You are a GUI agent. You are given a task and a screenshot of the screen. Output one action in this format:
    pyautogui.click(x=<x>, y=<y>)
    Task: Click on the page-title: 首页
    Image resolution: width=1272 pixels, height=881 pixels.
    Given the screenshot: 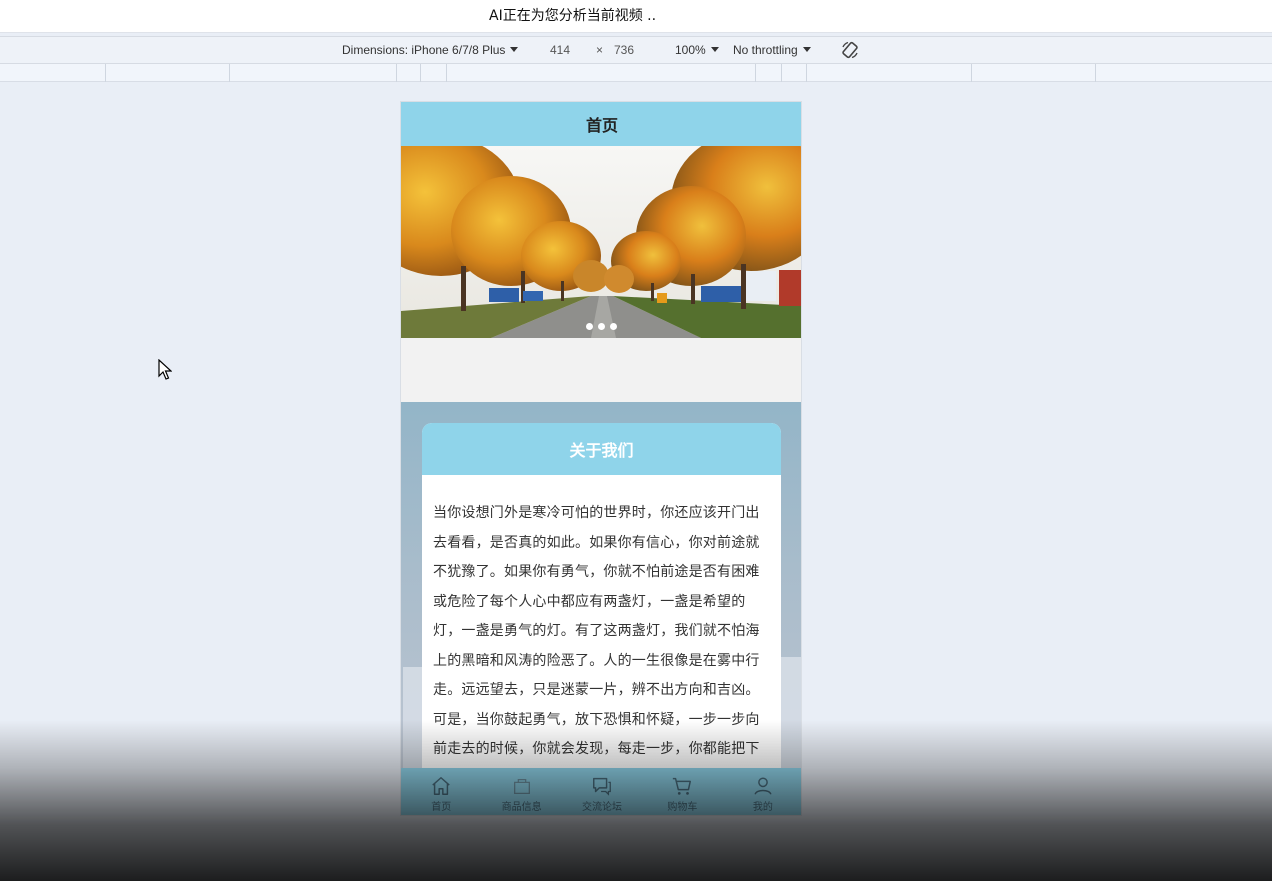 What is the action you would take?
    pyautogui.click(x=601, y=125)
    